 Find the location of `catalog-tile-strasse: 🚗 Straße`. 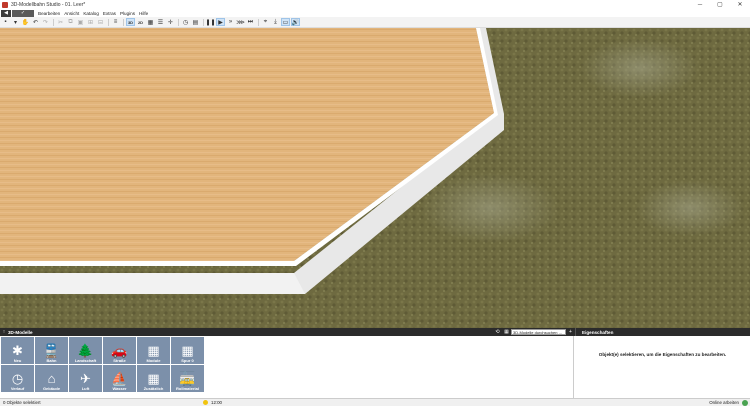

catalog-tile-strasse: 🚗 Straße is located at coordinates (119, 350).